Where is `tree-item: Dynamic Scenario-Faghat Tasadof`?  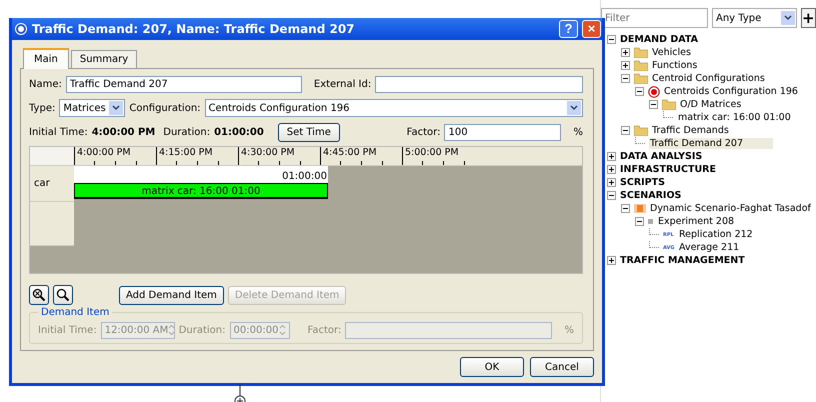 tree-item: Dynamic Scenario-Faghat Tasadof is located at coordinates (730, 208).